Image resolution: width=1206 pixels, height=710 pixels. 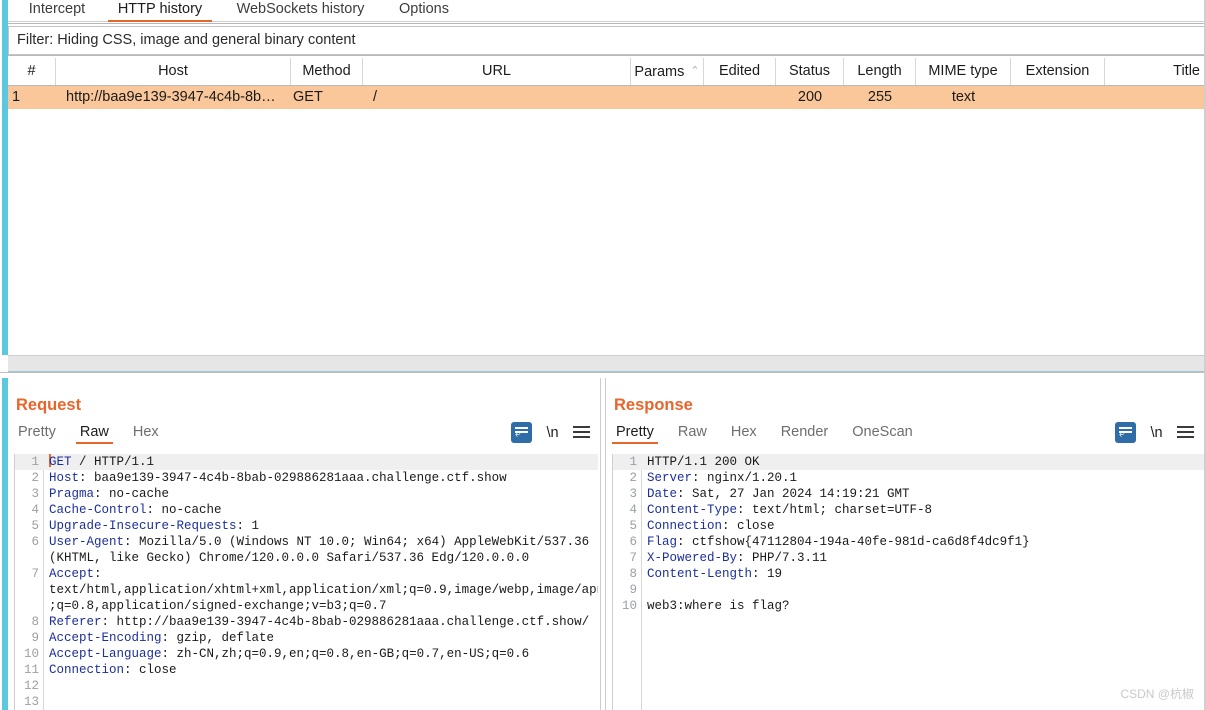 I want to click on request-line-number: 4, so click(x=35, y=510).